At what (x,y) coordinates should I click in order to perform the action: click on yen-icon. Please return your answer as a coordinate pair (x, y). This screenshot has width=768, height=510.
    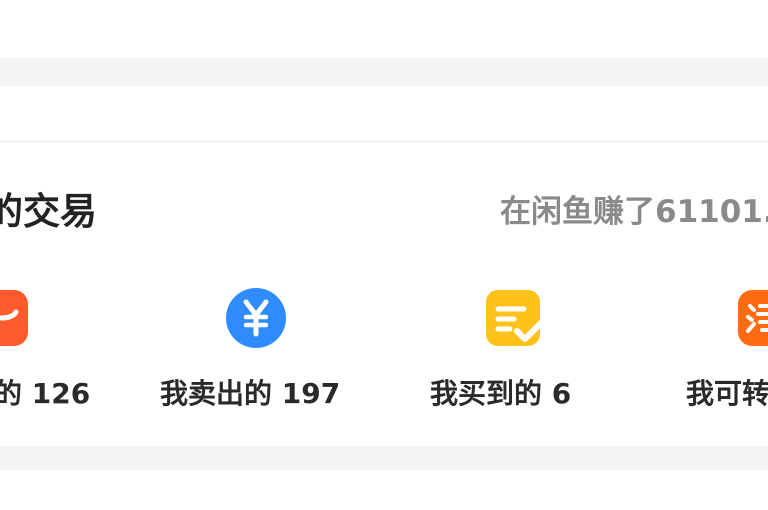
    Looking at the image, I should click on (256, 318).